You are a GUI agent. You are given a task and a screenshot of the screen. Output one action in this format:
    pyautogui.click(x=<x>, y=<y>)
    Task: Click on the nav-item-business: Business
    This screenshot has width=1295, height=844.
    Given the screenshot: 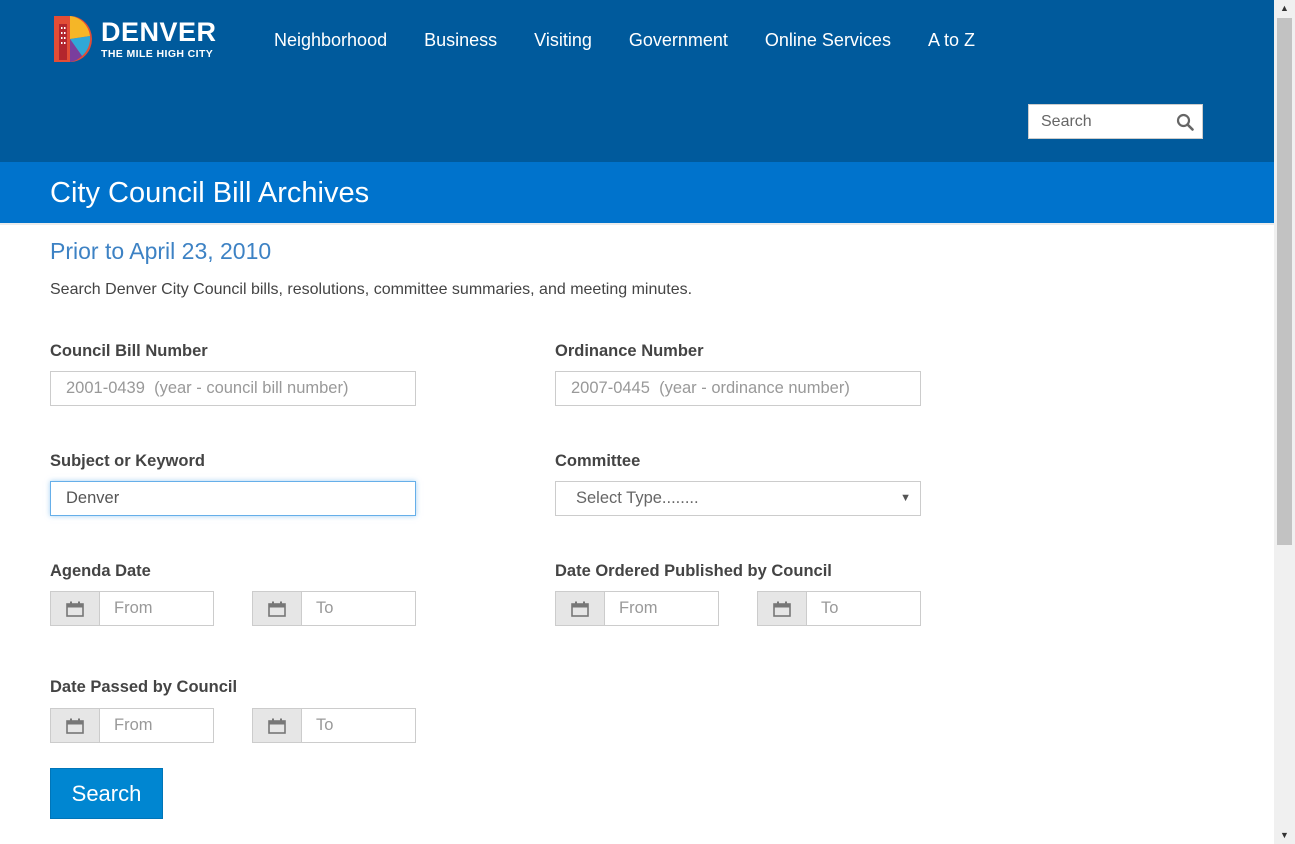 What is the action you would take?
    pyautogui.click(x=460, y=40)
    